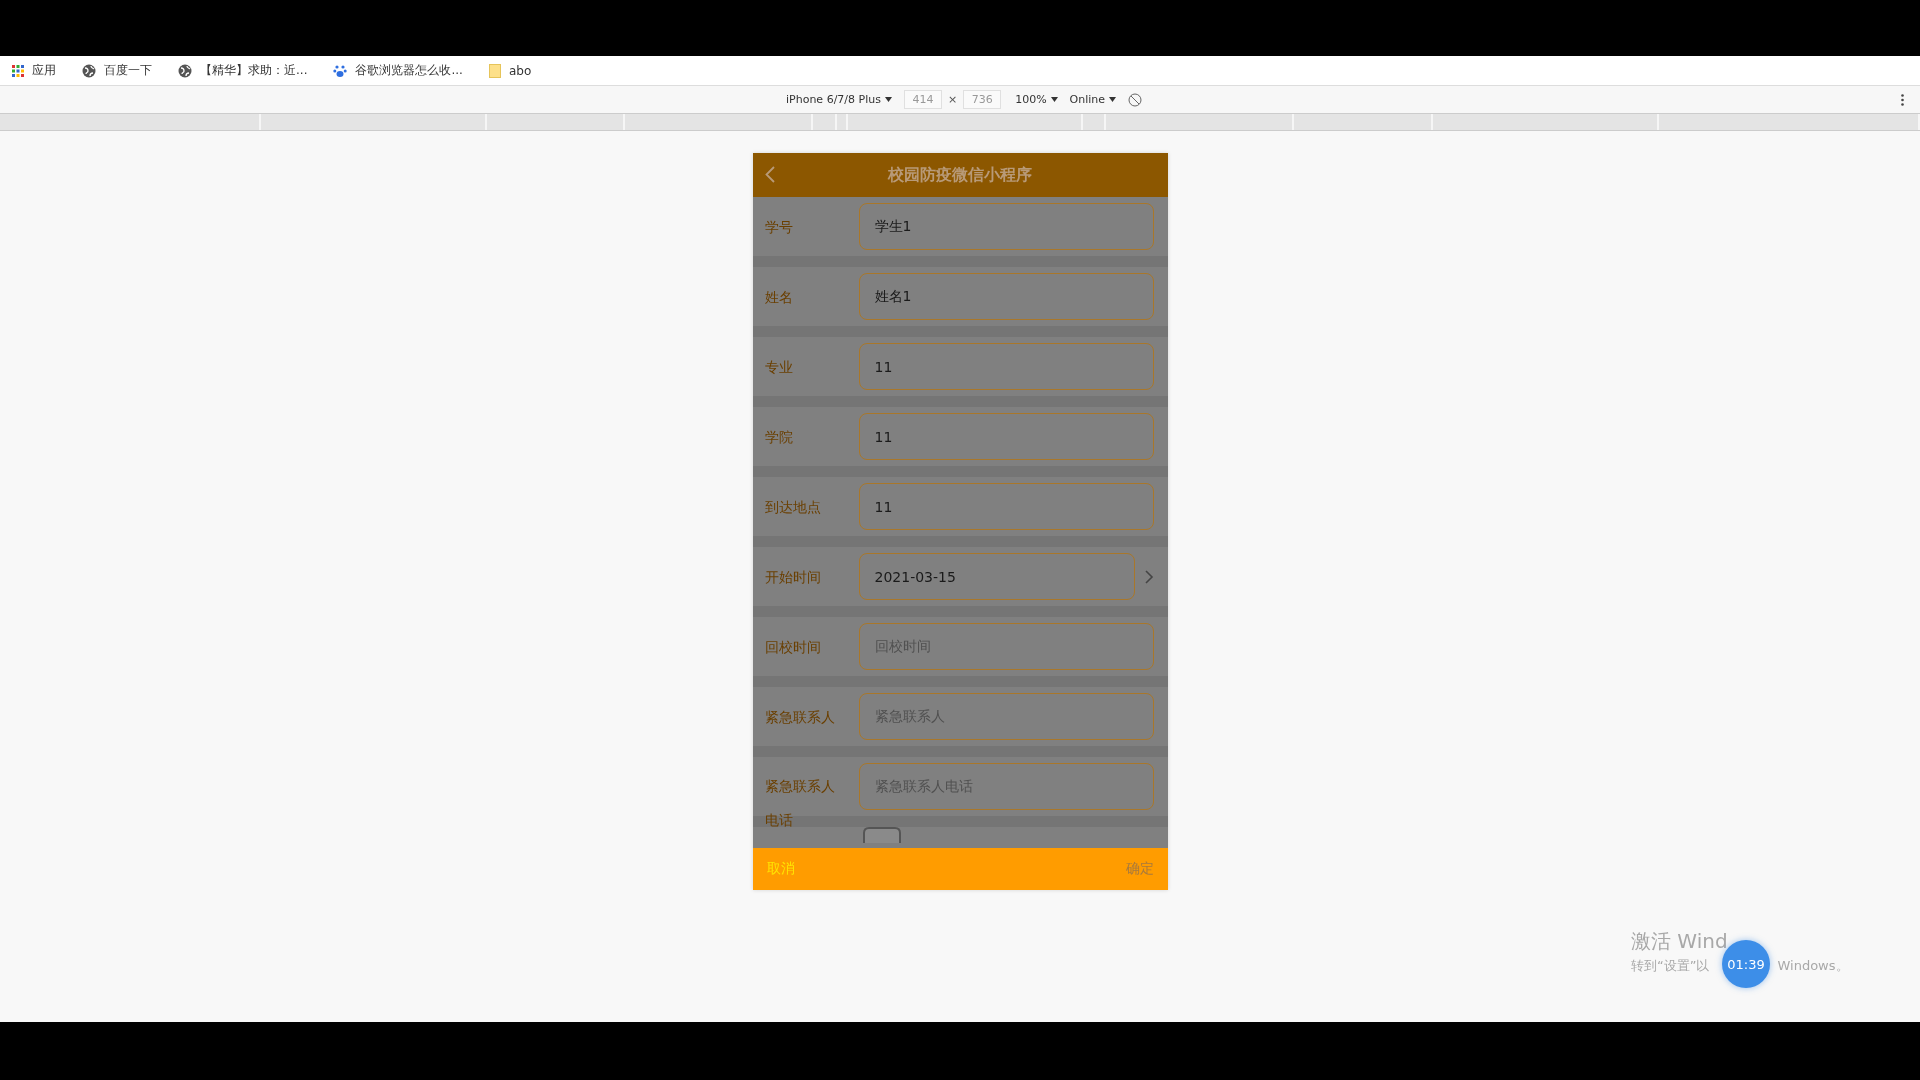 The height and width of the screenshot is (1080, 1920). I want to click on activation-hint: 转到“设置”以, so click(1670, 966).